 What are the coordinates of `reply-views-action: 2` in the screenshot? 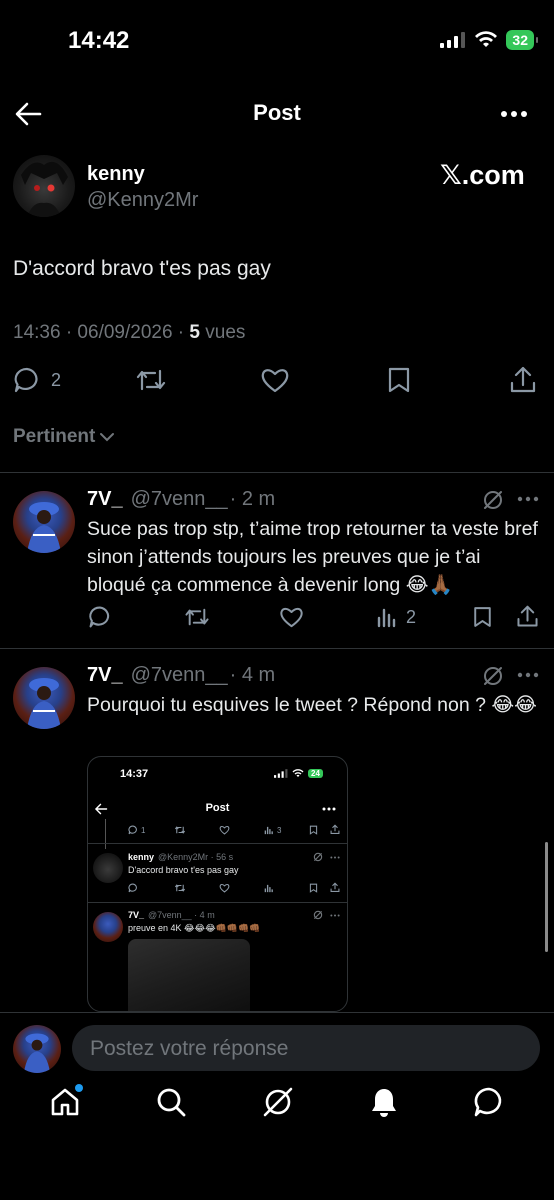 It's located at (396, 617).